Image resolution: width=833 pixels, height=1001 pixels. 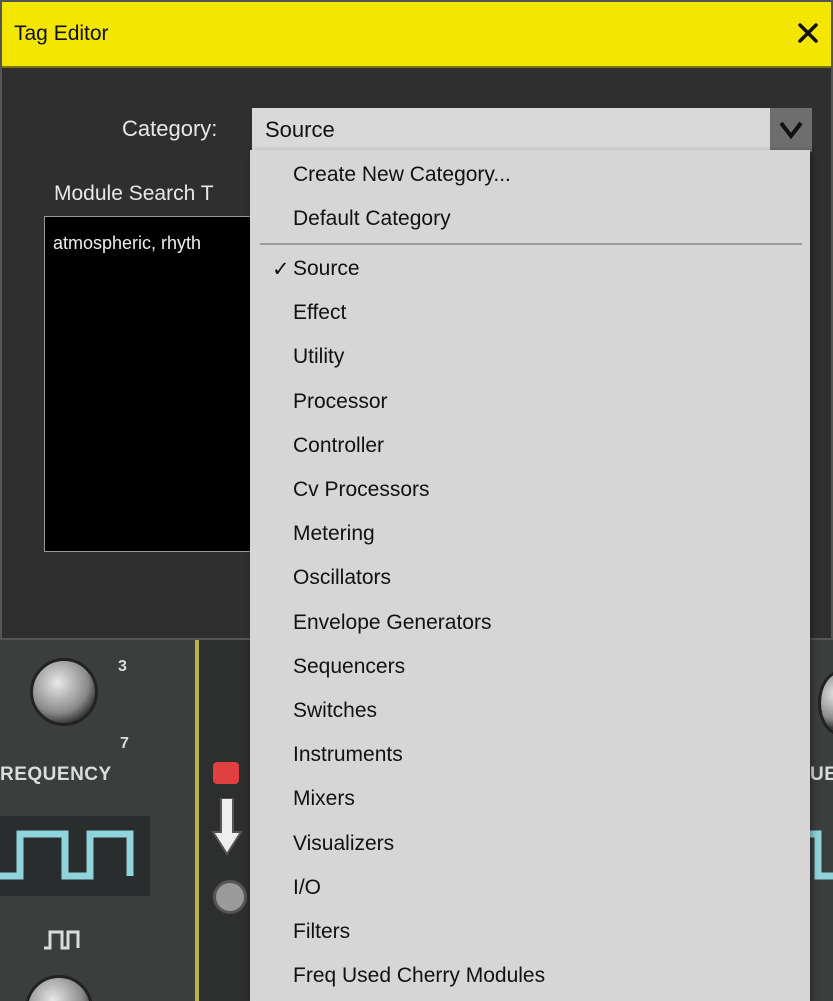 I want to click on right-knob, so click(x=825, y=703).